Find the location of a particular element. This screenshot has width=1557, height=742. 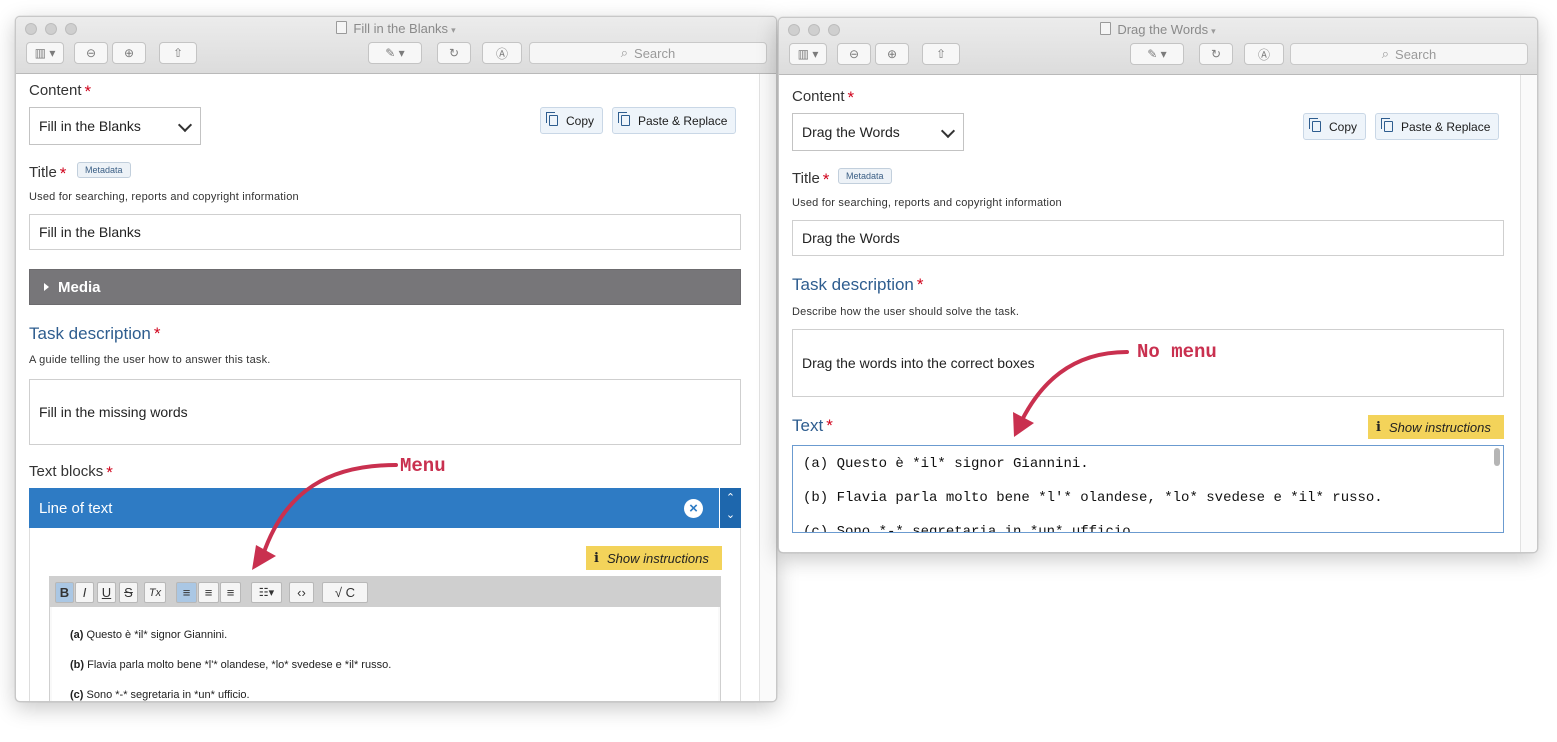

align-left-icon: ≡ is located at coordinates (186, 592).